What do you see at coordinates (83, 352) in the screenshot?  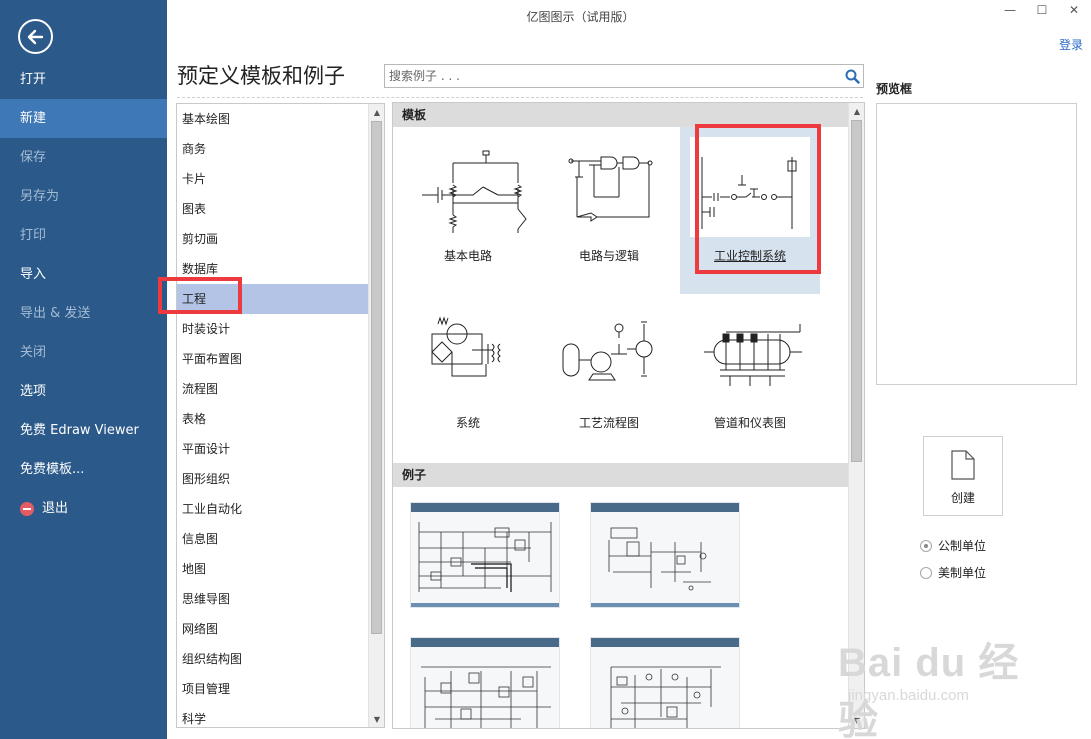 I see `menu-close: 关闭` at bounding box center [83, 352].